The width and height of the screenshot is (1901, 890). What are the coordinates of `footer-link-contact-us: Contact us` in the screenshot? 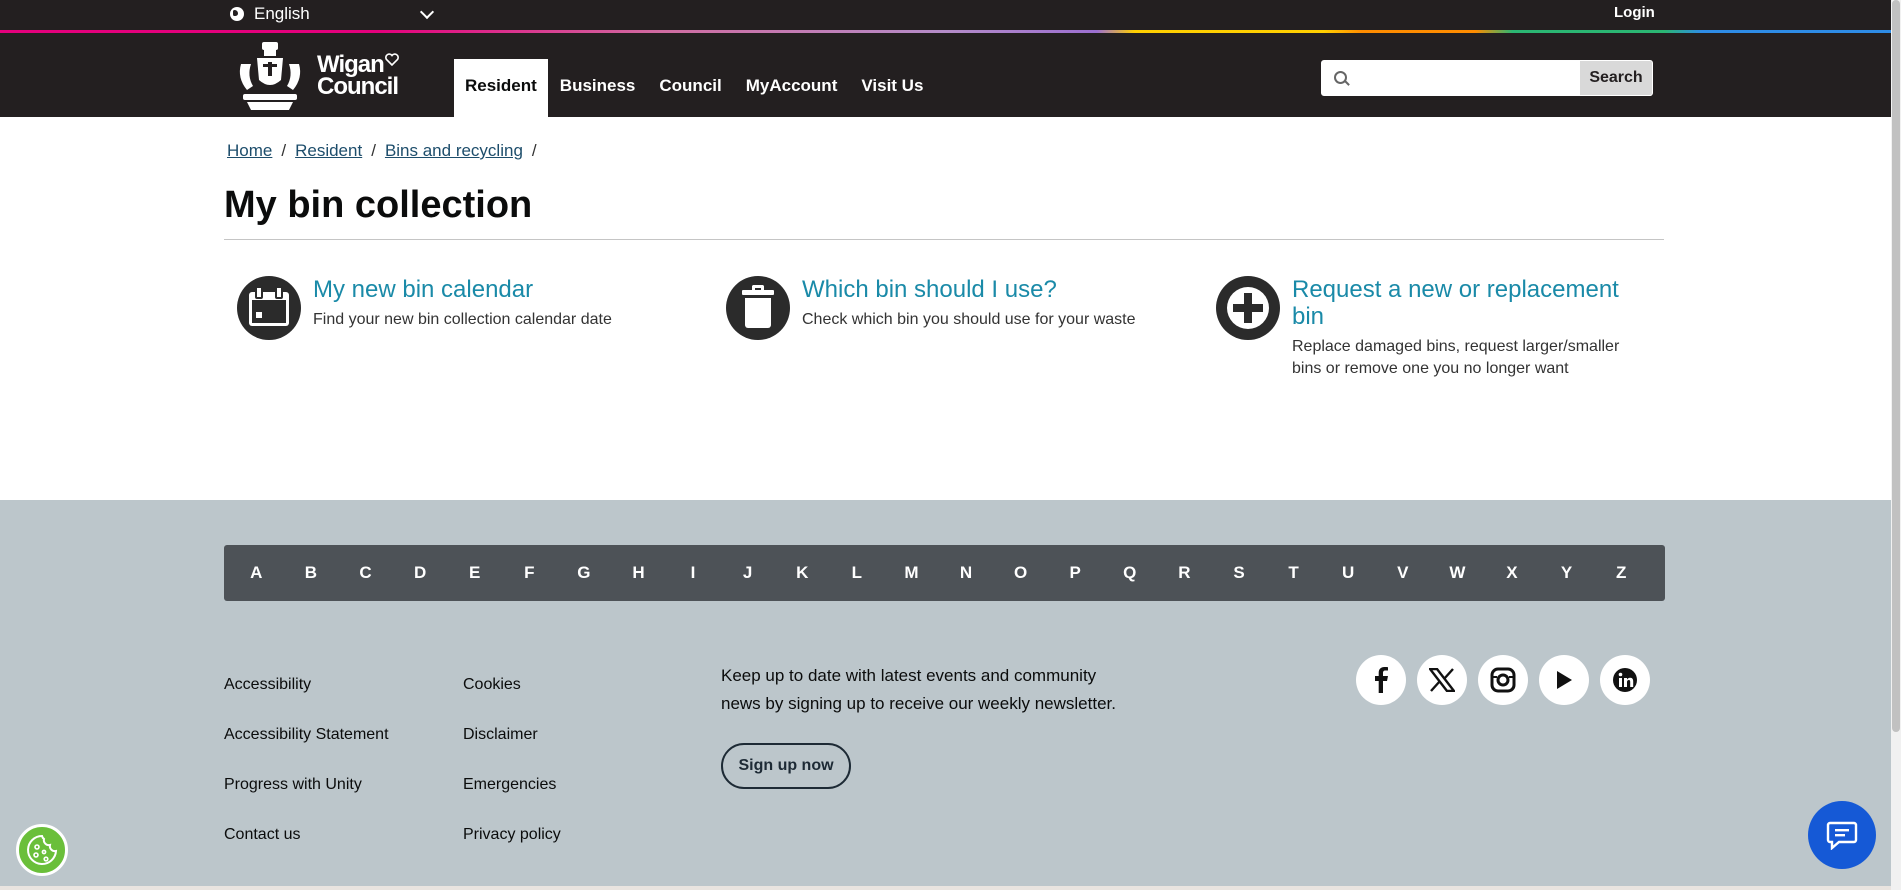 It's located at (306, 851).